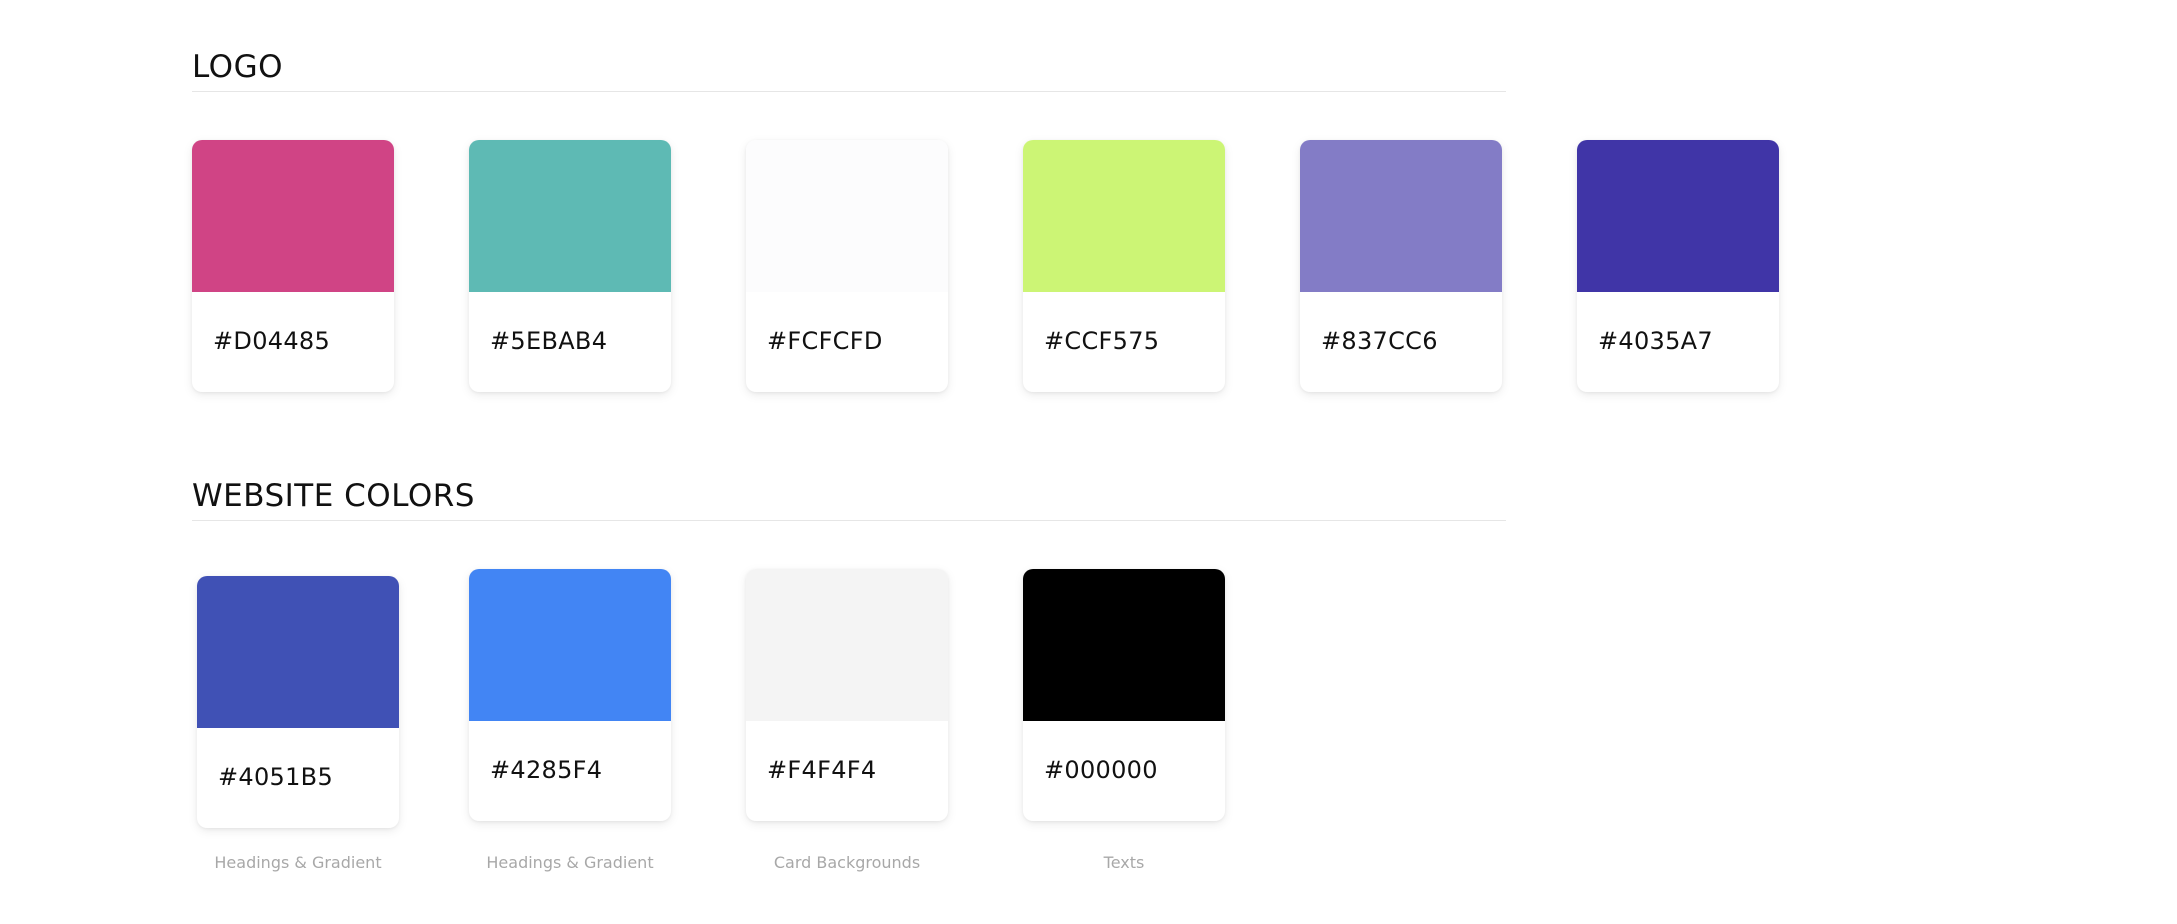 The width and height of the screenshot is (2177, 924). I want to click on logo-color-card-2: #5EBAB4, so click(570, 266).